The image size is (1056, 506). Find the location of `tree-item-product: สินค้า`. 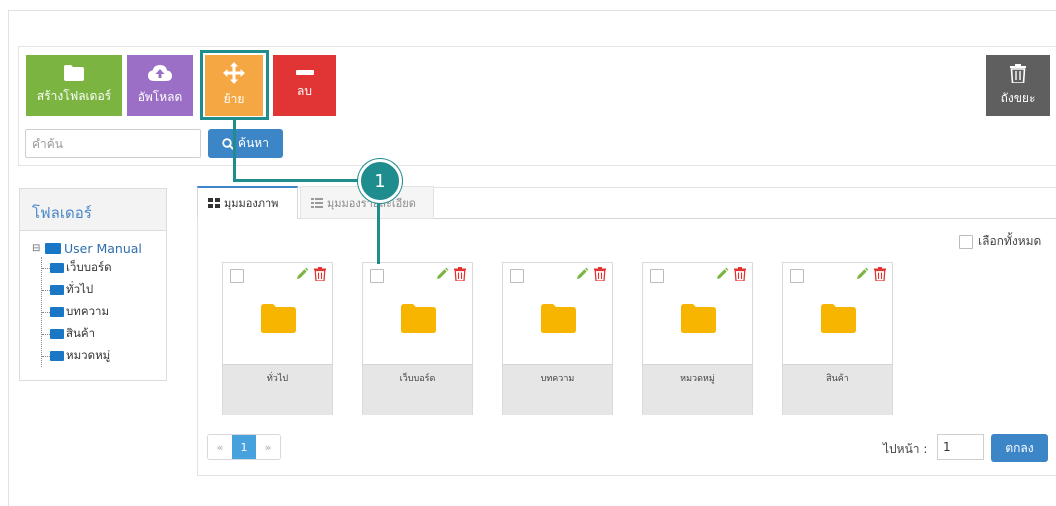

tree-item-product: สินค้า is located at coordinates (104, 334).